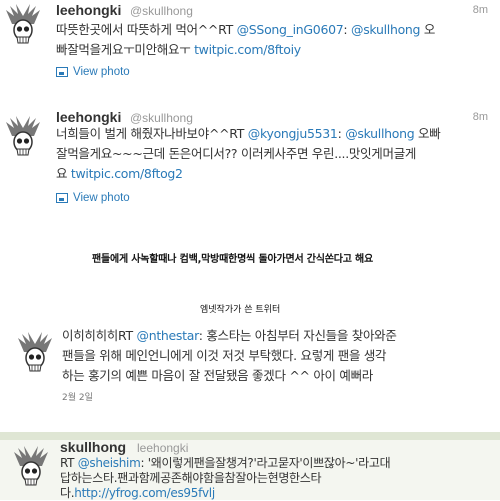  What do you see at coordinates (144, 493) in the screenshot?
I see `yfrog-link: http://yfrog.com/es95fvlj` at bounding box center [144, 493].